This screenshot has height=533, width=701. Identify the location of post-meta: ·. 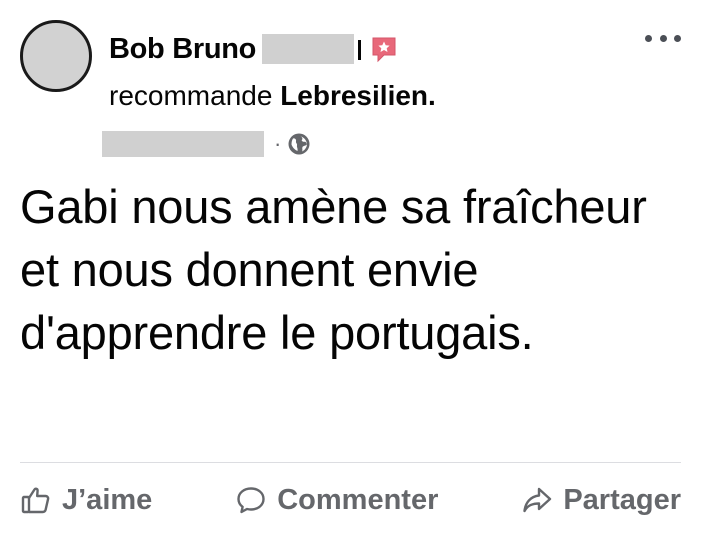
(206, 144).